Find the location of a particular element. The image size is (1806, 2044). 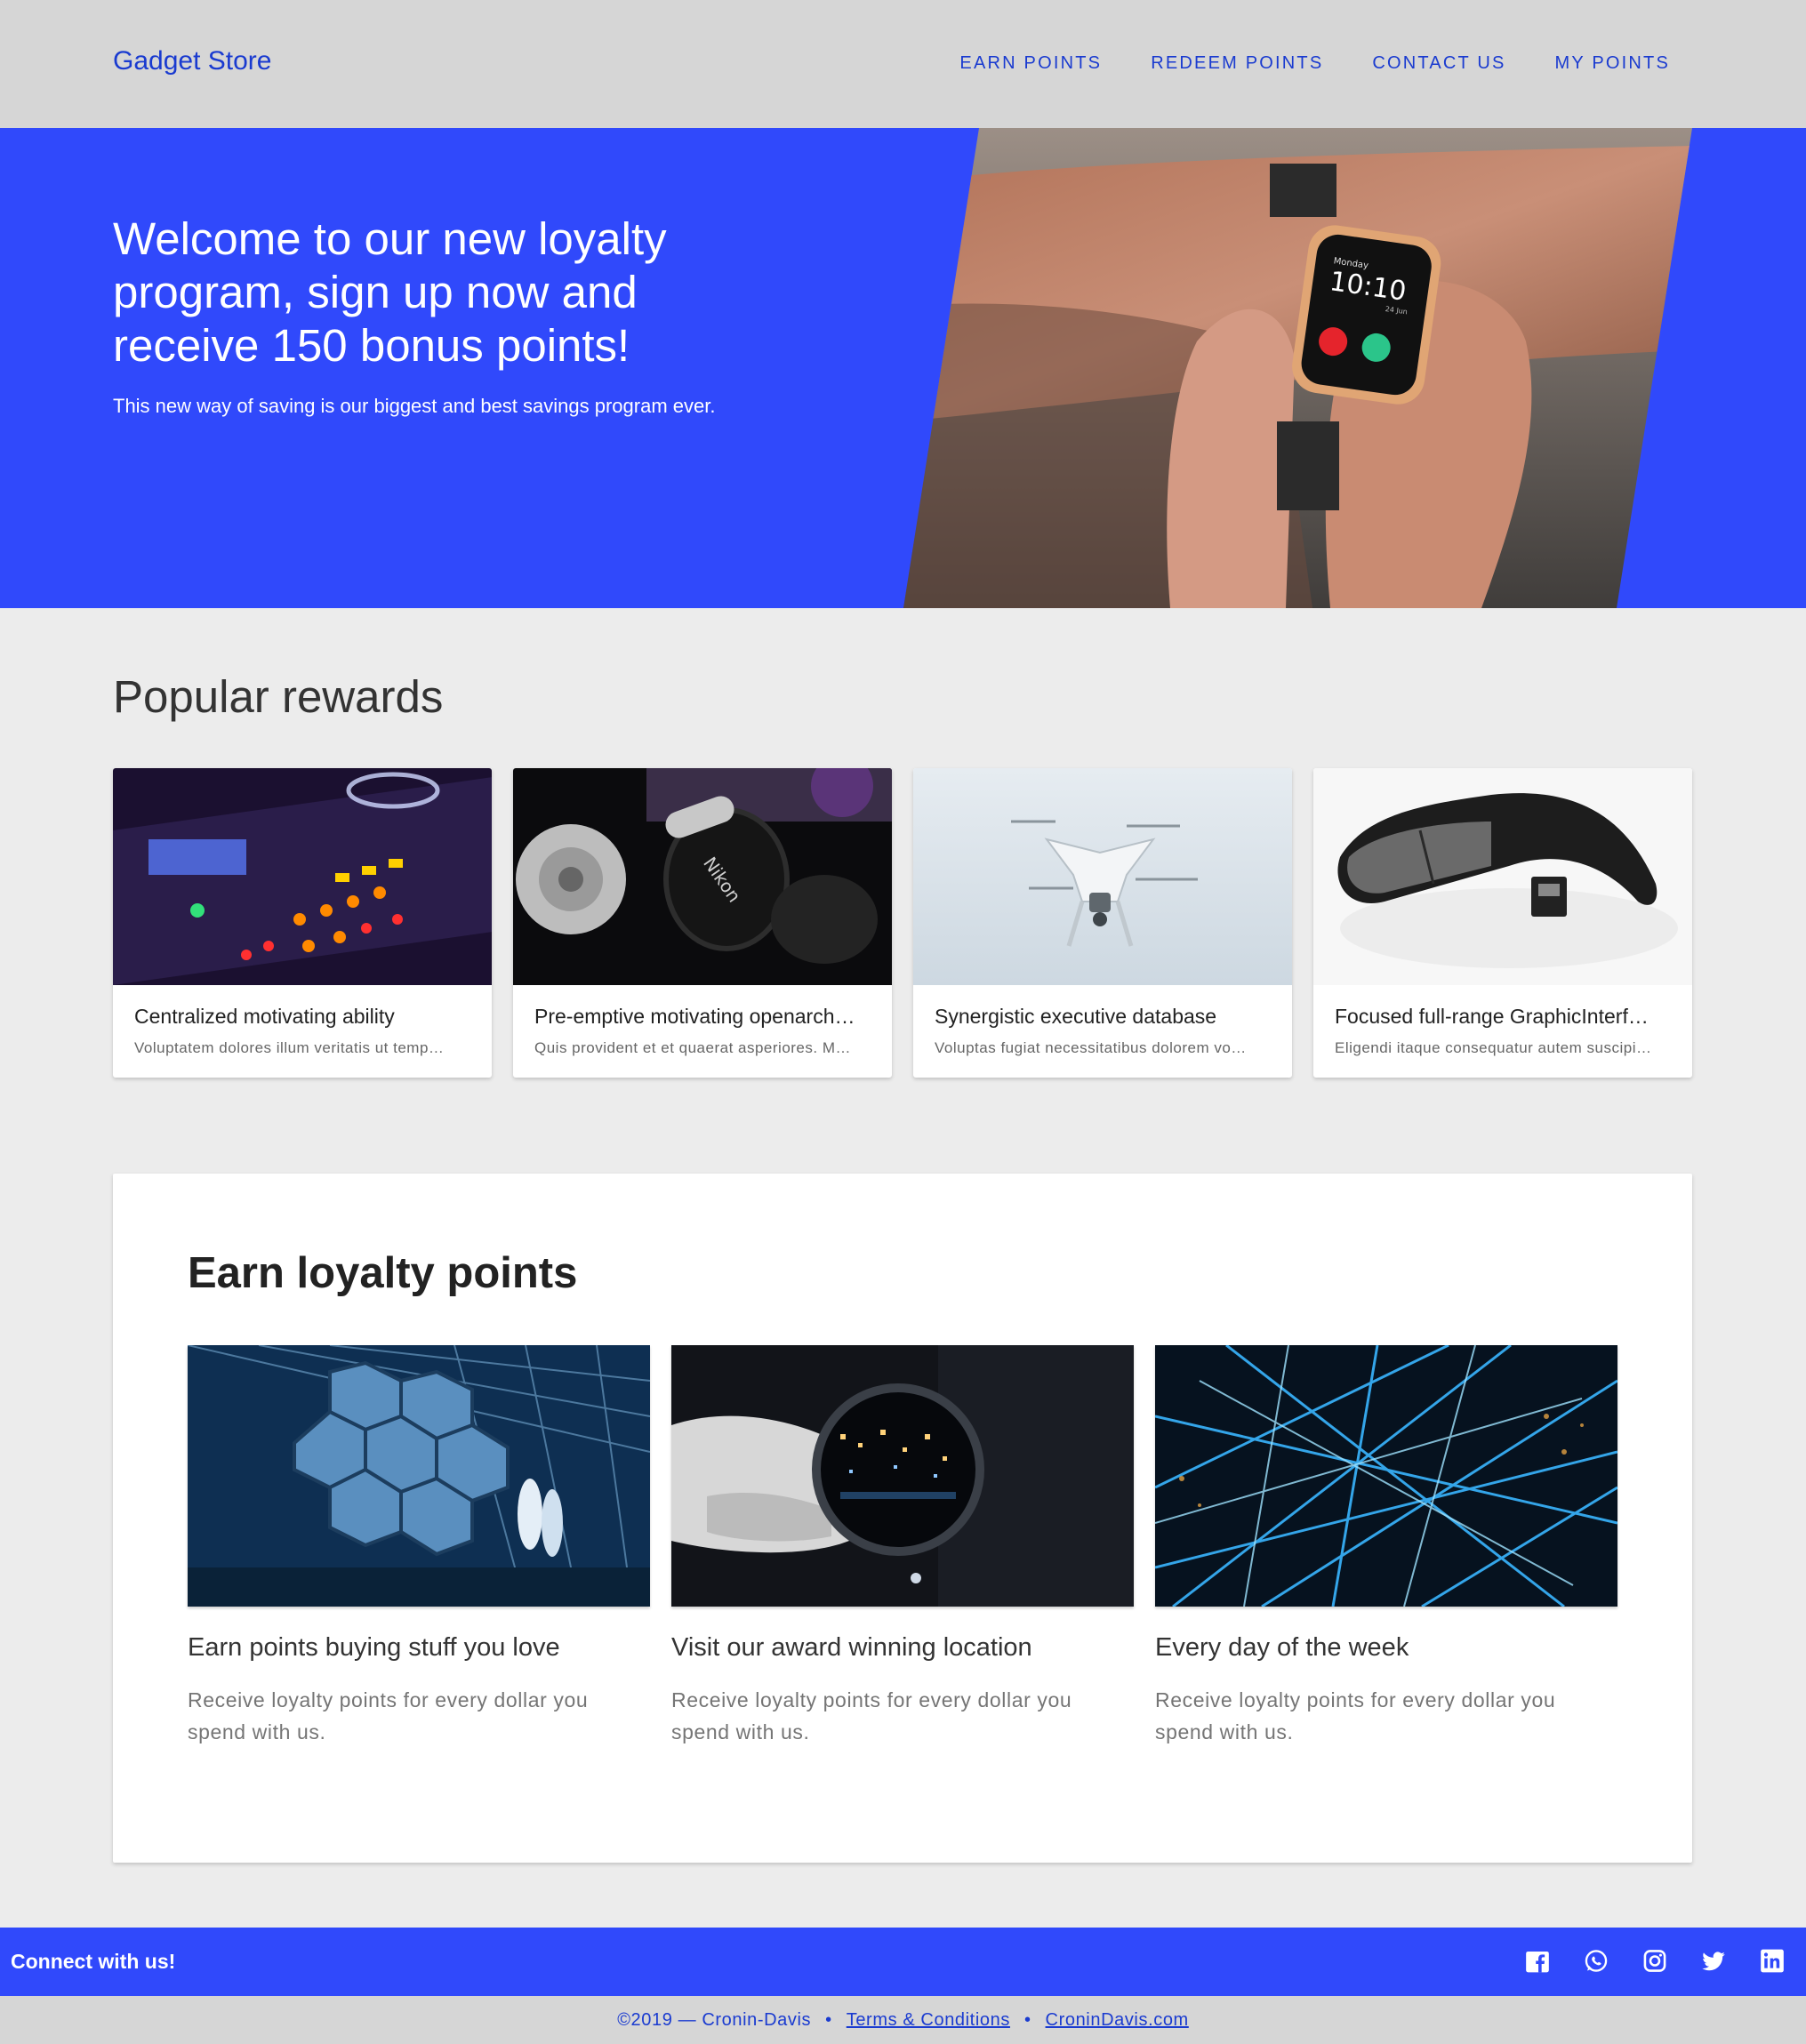

headphones-camera-image: Nikon is located at coordinates (703, 876).